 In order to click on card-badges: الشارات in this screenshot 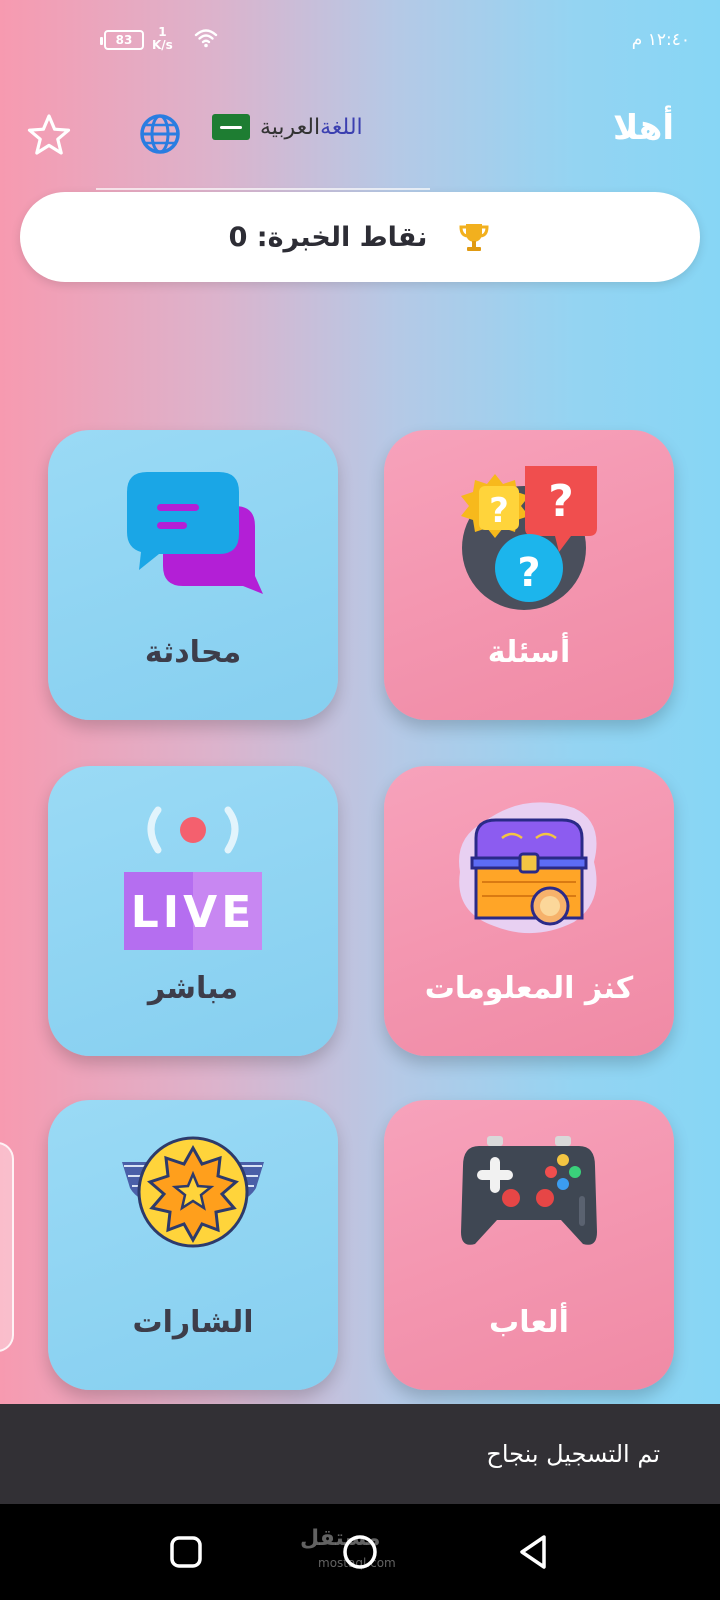, I will do `click(193, 1245)`.